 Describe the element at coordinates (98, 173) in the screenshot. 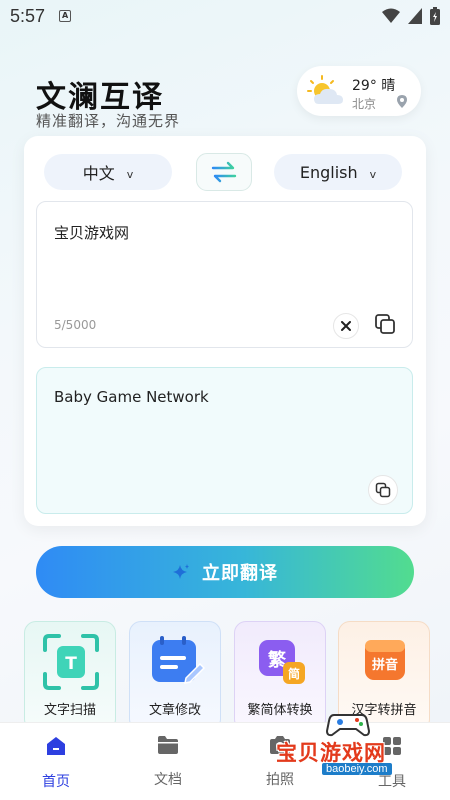

I see `source-language-label: 中文` at that location.